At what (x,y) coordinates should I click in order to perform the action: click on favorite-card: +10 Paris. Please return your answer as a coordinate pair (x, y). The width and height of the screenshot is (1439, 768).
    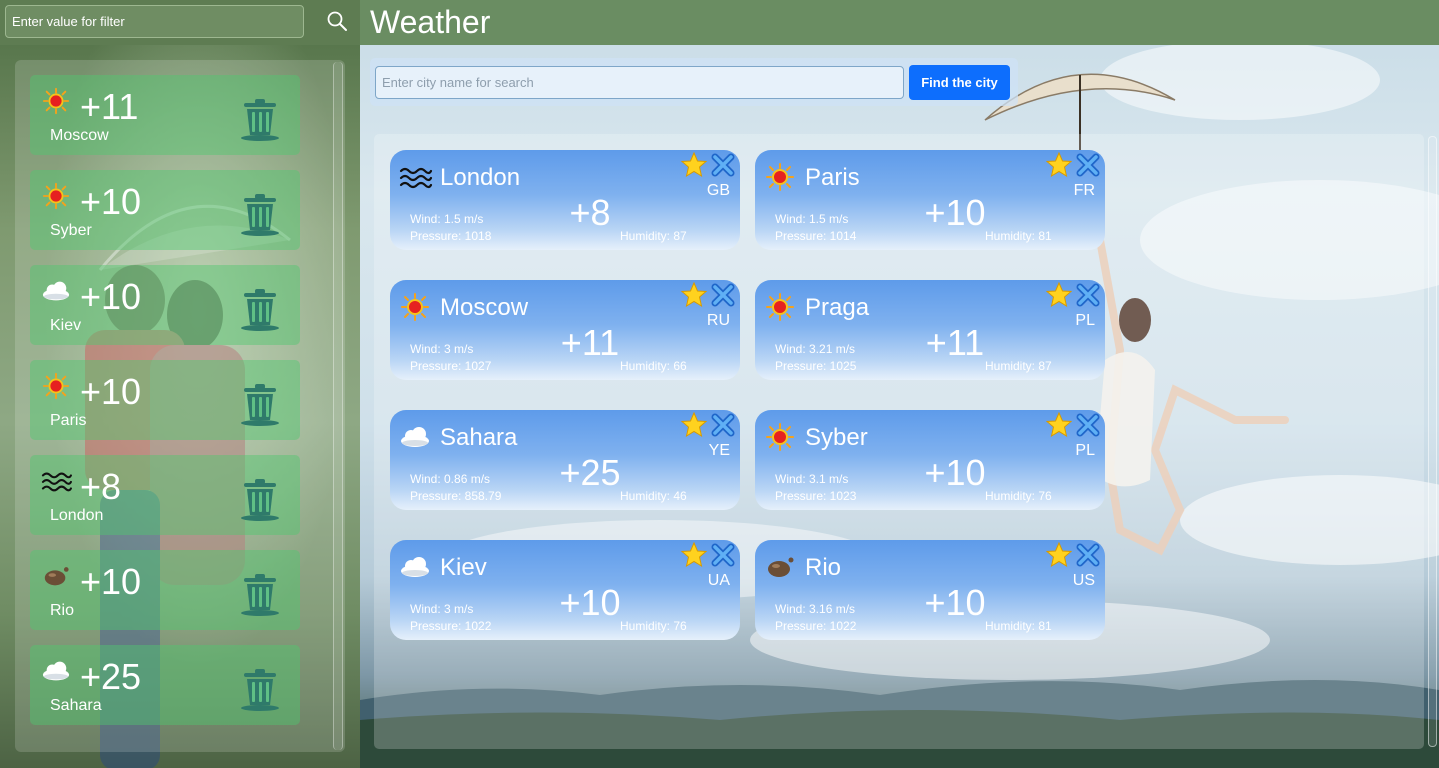
    Looking at the image, I should click on (165, 400).